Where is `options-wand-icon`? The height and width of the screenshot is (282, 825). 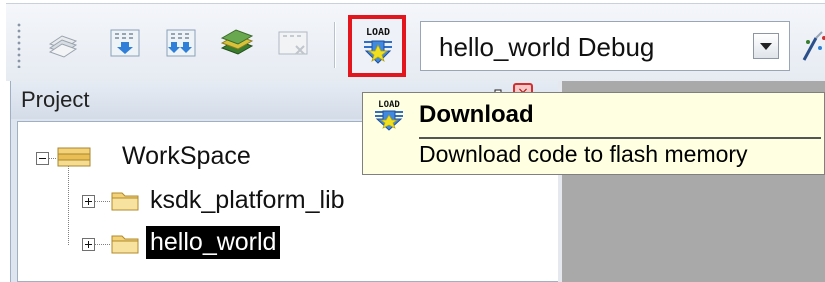 options-wand-icon is located at coordinates (809, 44).